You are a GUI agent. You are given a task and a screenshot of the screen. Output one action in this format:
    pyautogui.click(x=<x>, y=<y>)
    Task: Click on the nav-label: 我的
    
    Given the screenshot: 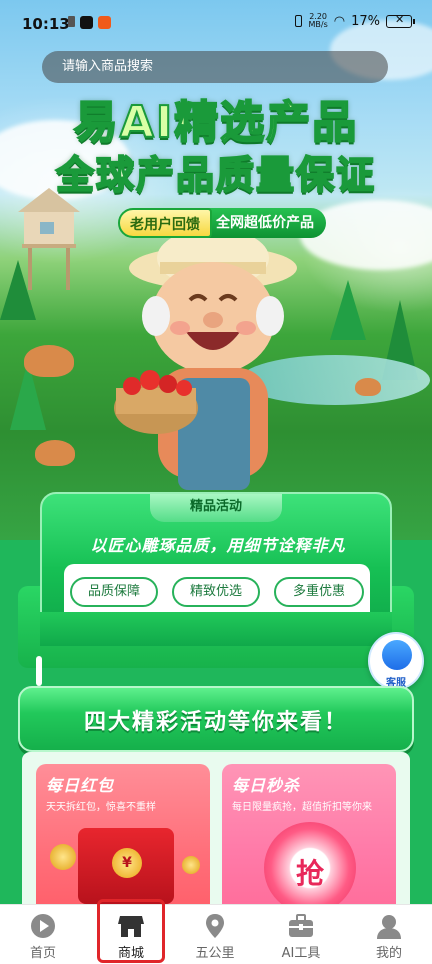 What is the action you would take?
    pyautogui.click(x=388, y=953)
    